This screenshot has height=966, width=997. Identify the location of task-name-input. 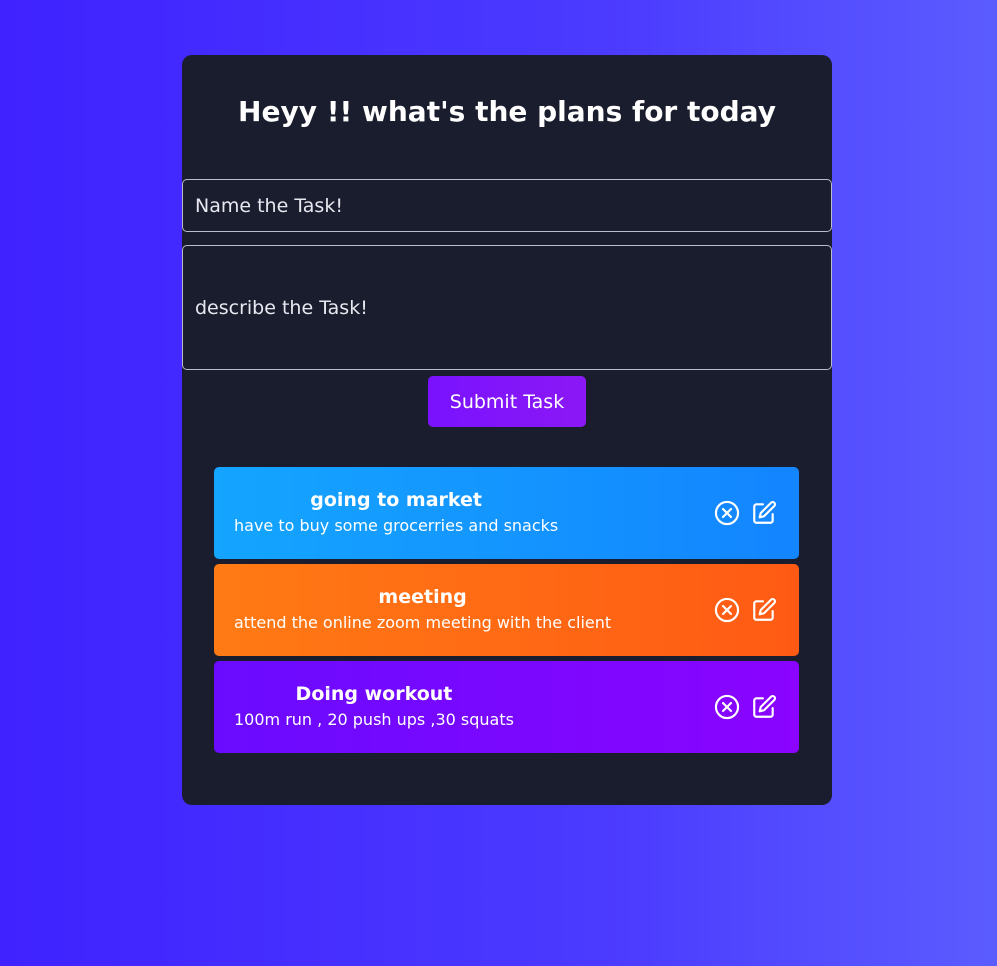
(507, 205).